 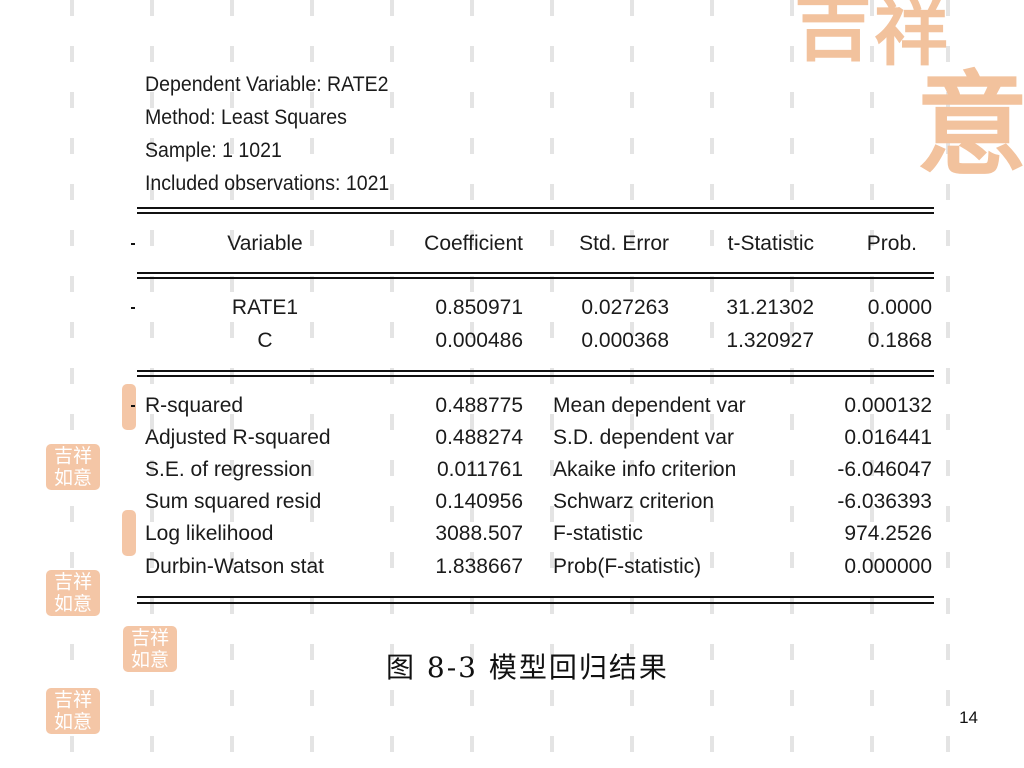 What do you see at coordinates (479, 566) in the screenshot?
I see `stat-value: 1.838667` at bounding box center [479, 566].